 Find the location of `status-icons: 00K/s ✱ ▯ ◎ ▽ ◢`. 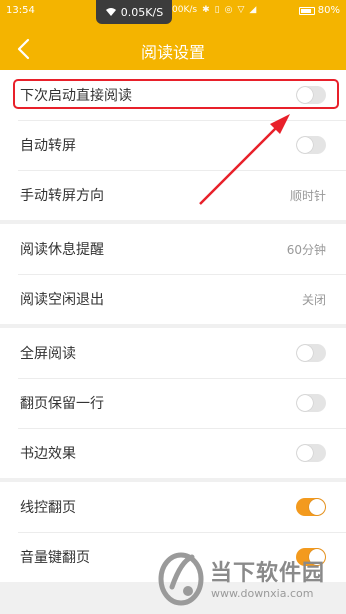

status-icons: 00K/s ✱ ▯ ◎ ▽ ◢ is located at coordinates (214, 10).